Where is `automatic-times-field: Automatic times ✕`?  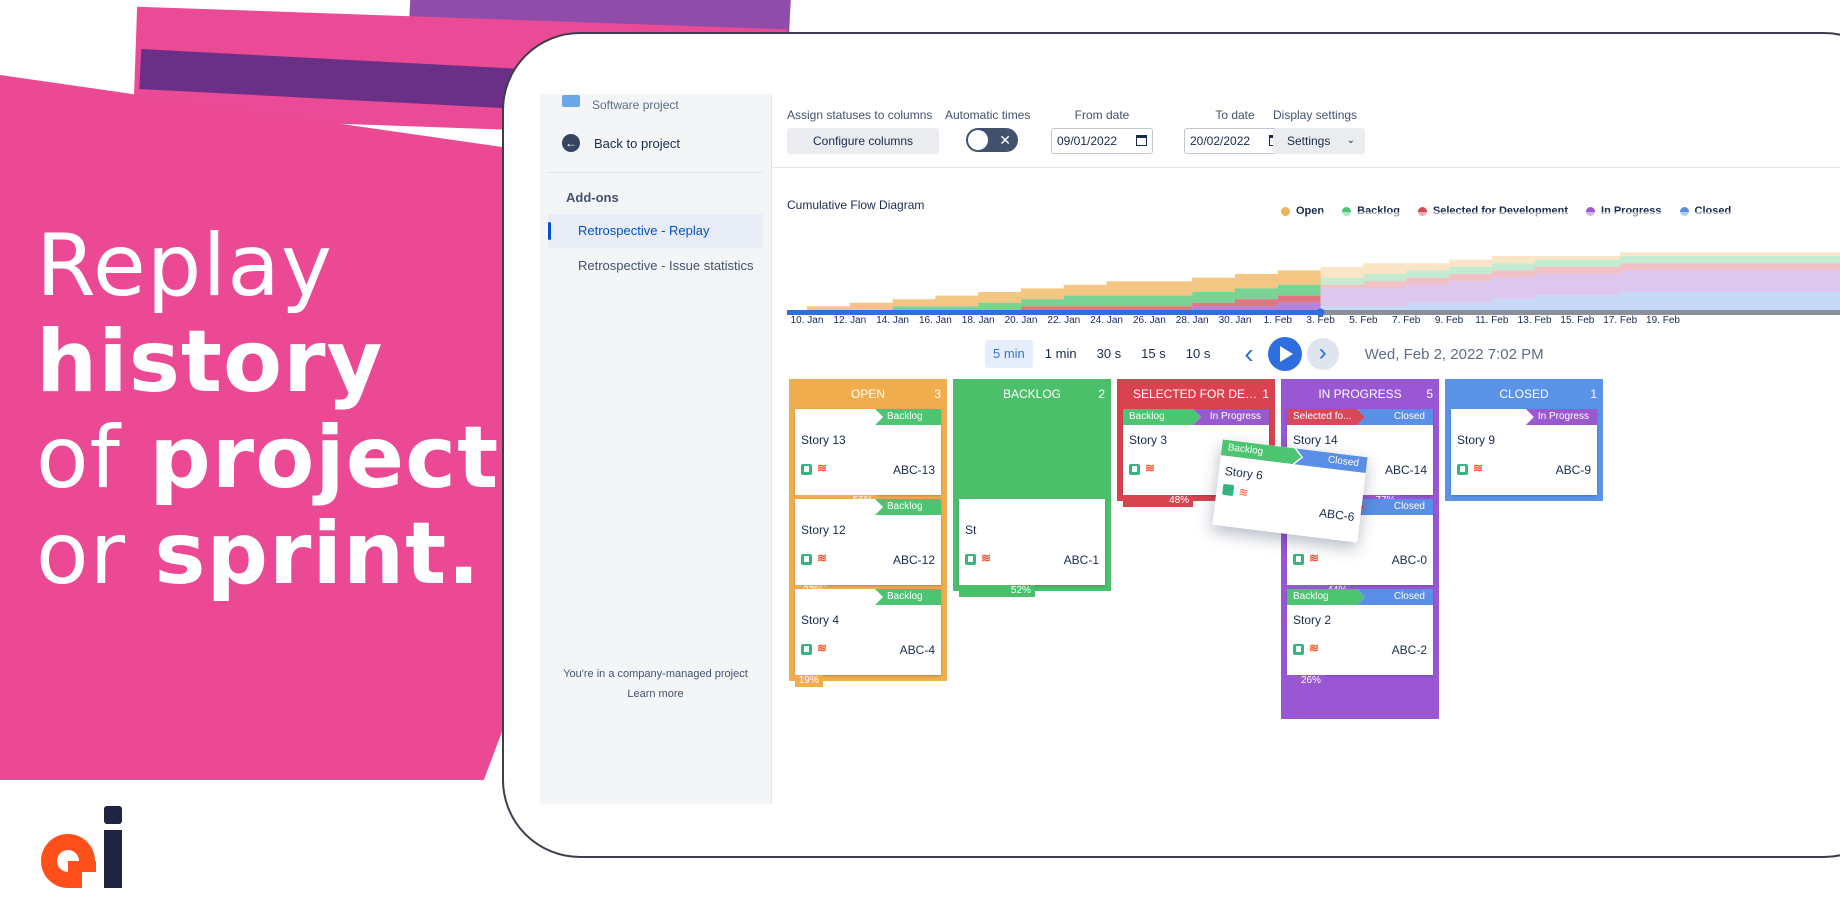 automatic-times-field: Automatic times ✕ is located at coordinates (987, 130).